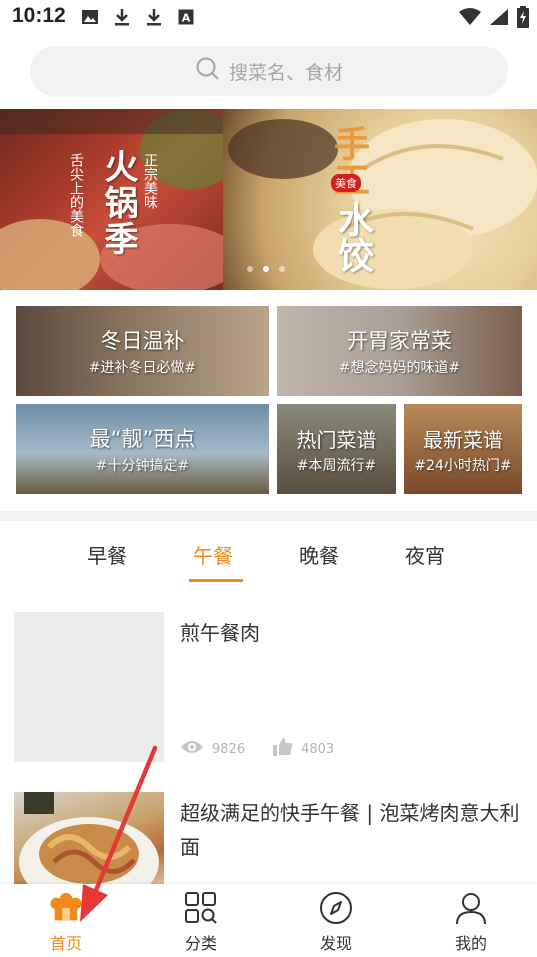  I want to click on tab-lunch: 午餐, so click(213, 554).